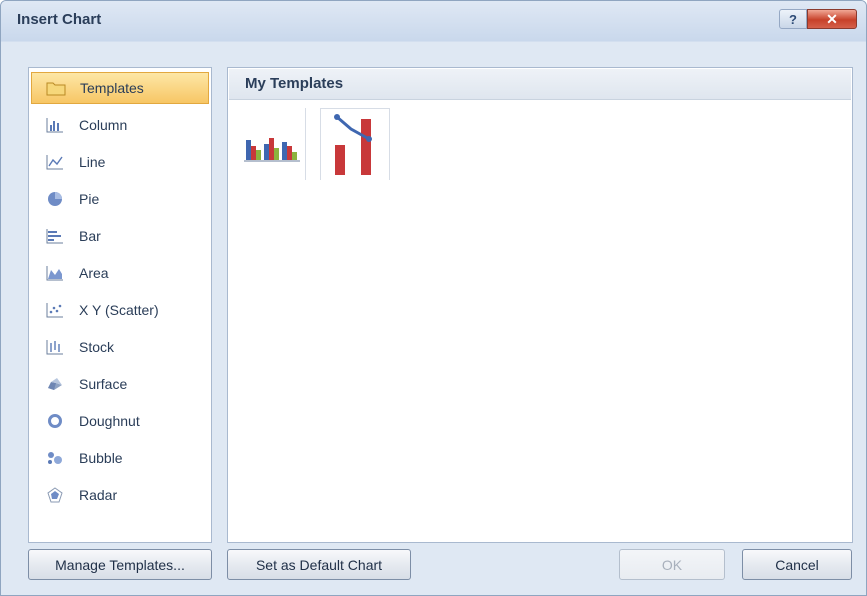 This screenshot has height=596, width=867. What do you see at coordinates (120, 273) in the screenshot?
I see `category-area: Area` at bounding box center [120, 273].